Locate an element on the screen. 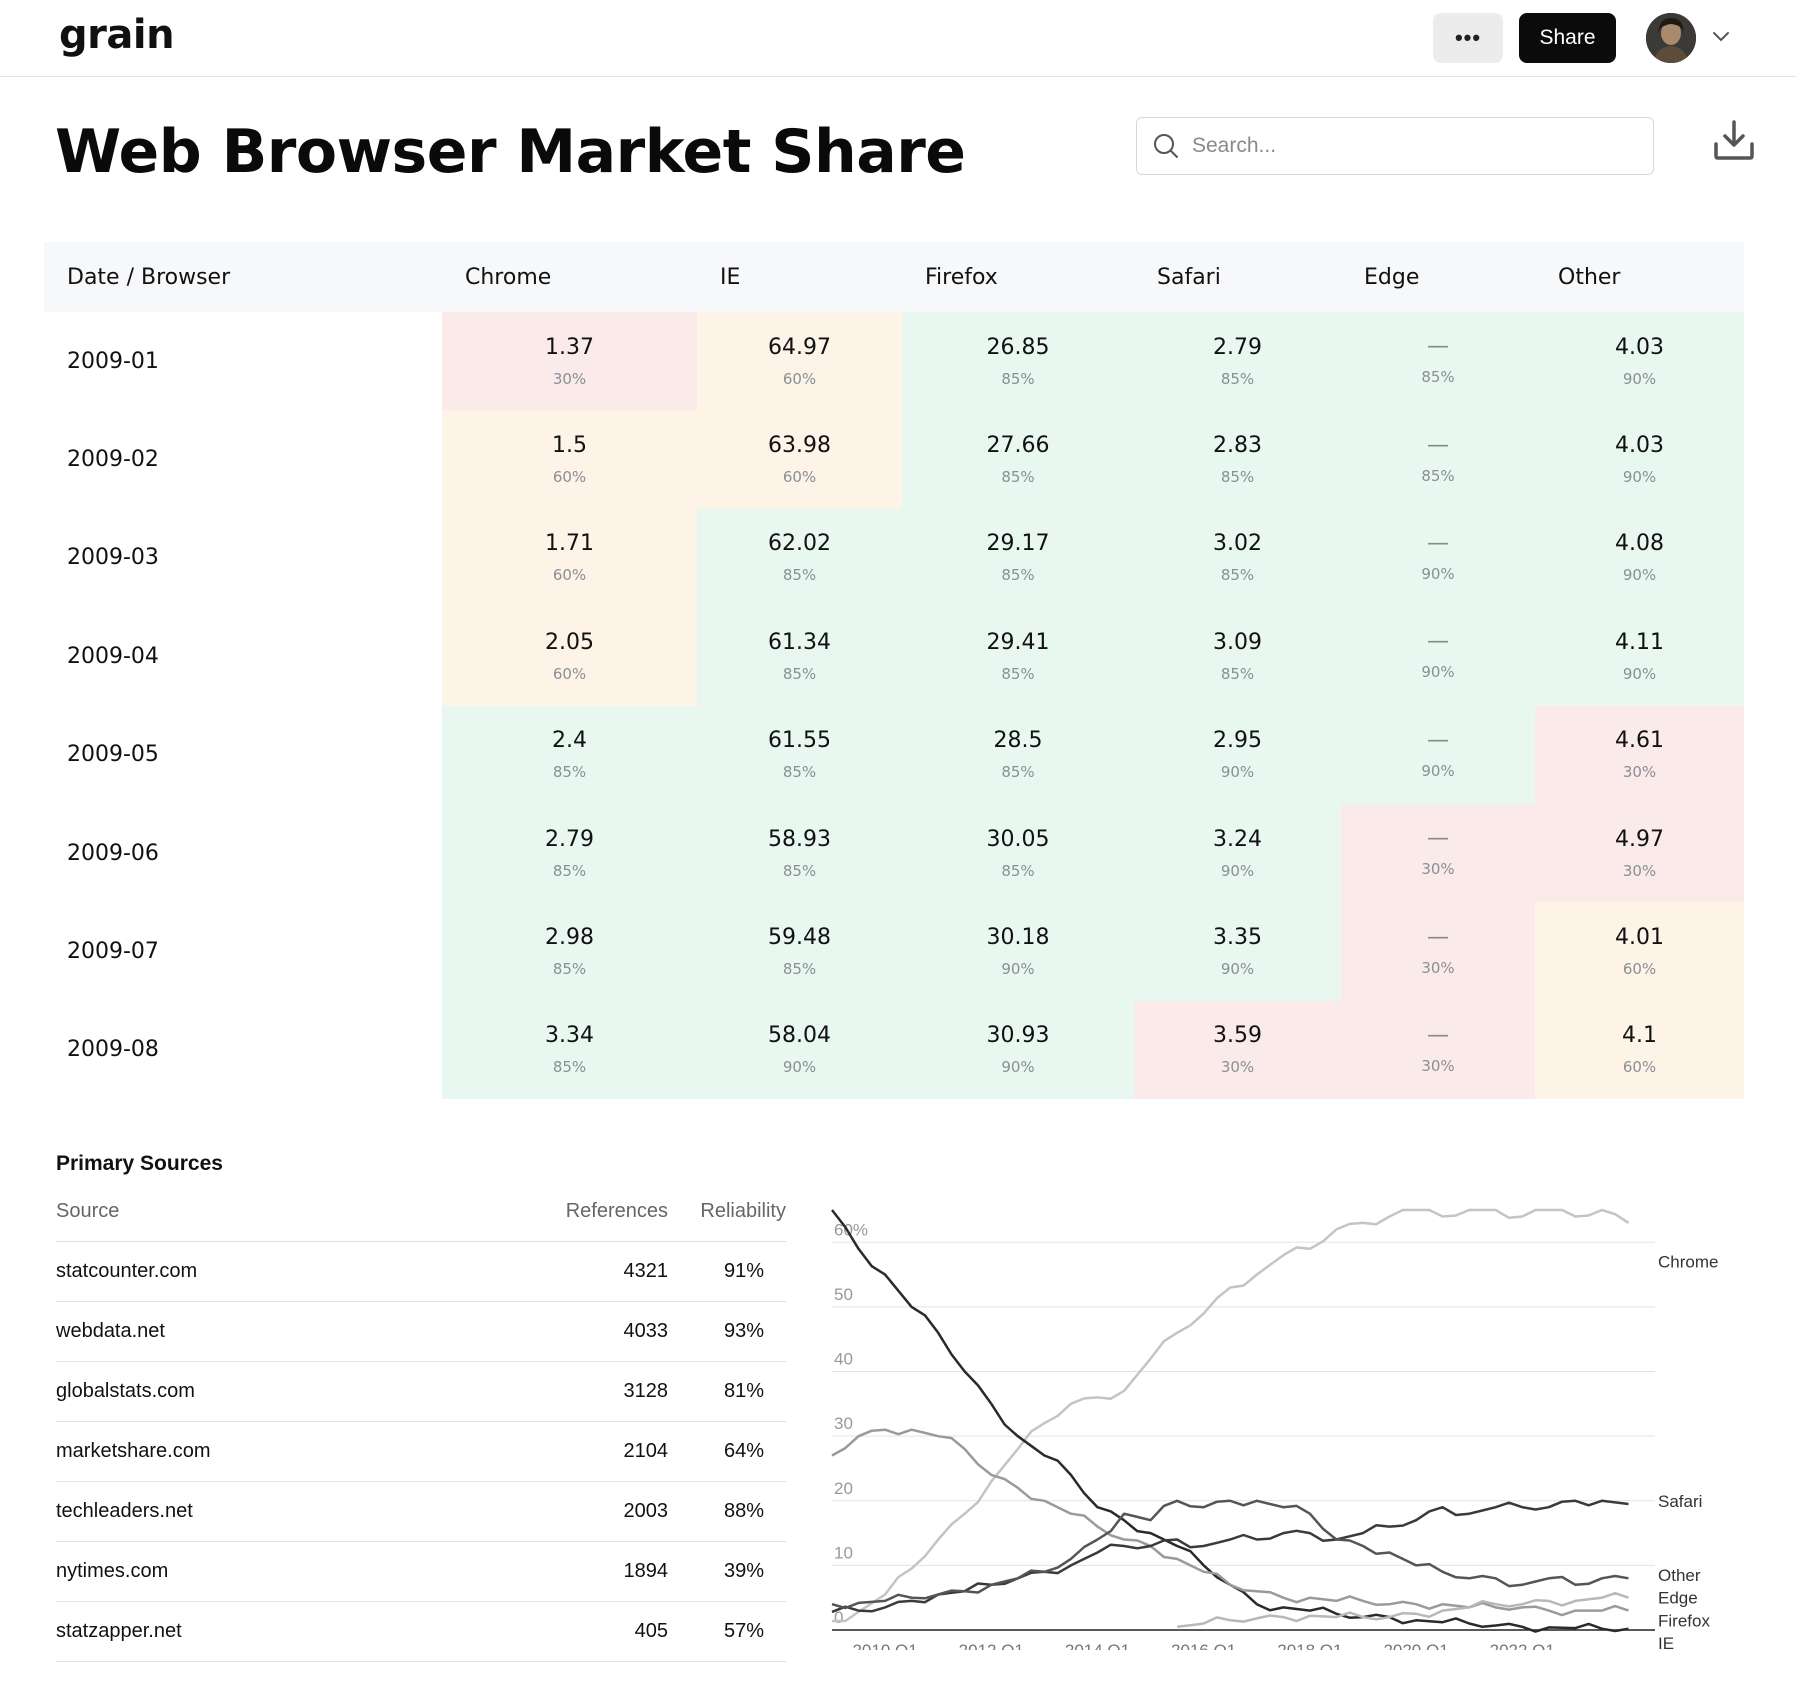 The height and width of the screenshot is (1706, 1796). search-input is located at coordinates (1402, 146).